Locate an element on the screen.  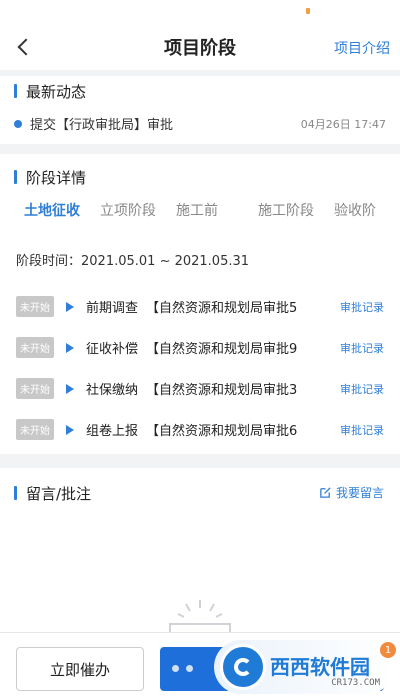
list-item: 未开始 组卷上报 【自然资源和规划局审批6 审批记录 is located at coordinates (200, 429).